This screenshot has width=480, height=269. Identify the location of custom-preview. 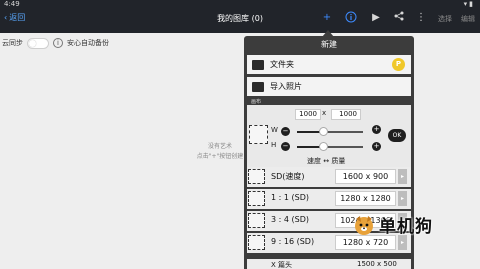
(258, 134).